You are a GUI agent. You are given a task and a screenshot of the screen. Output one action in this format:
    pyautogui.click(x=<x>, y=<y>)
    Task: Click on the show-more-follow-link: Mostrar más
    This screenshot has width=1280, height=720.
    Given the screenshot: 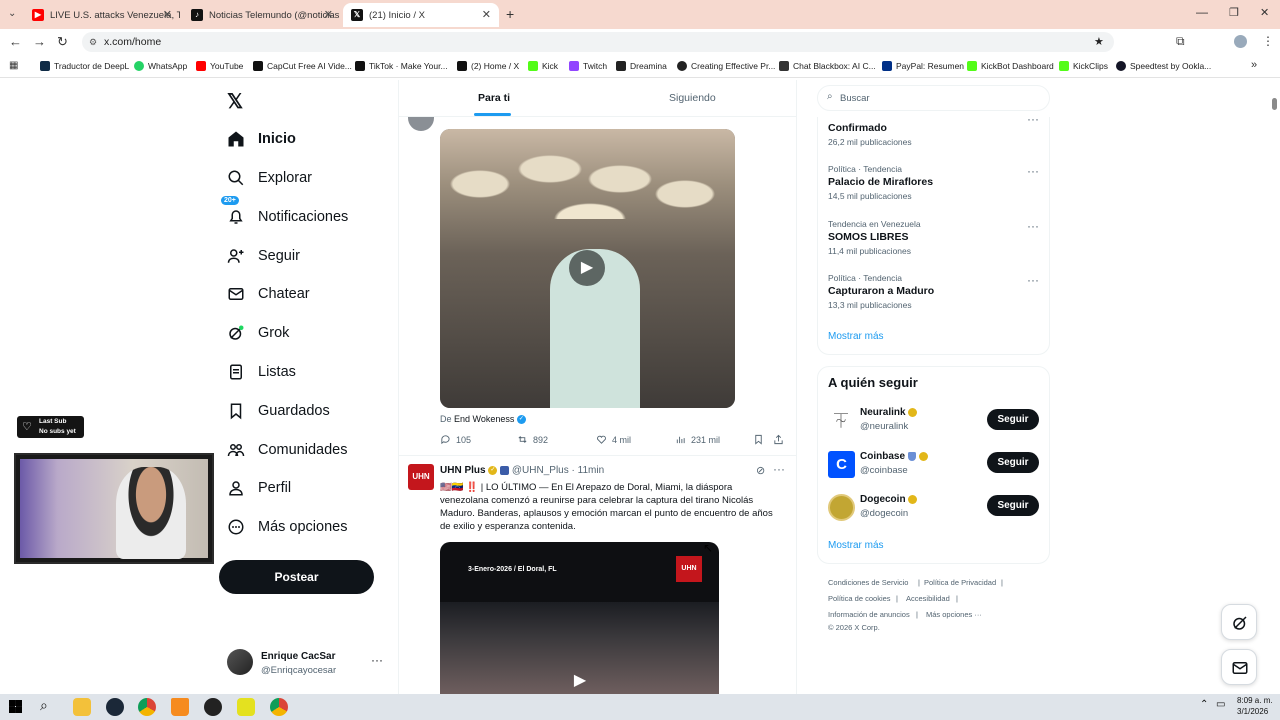 What is the action you would take?
    pyautogui.click(x=856, y=545)
    